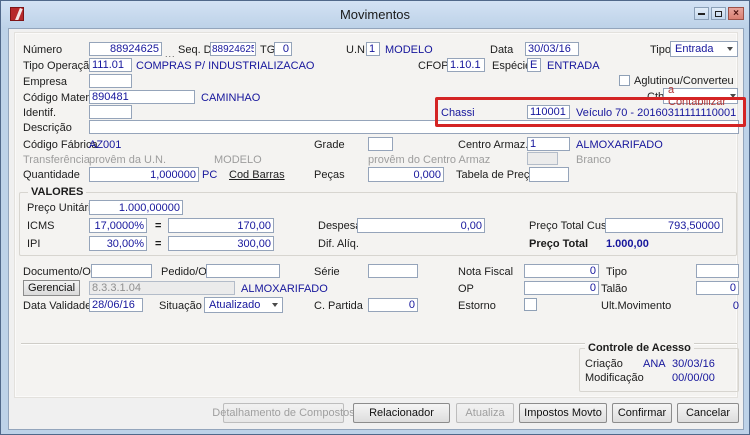 The height and width of the screenshot is (435, 750). Describe the element at coordinates (62, 208) in the screenshot. I see `preco-unitario-label: Preço Unitário` at that location.